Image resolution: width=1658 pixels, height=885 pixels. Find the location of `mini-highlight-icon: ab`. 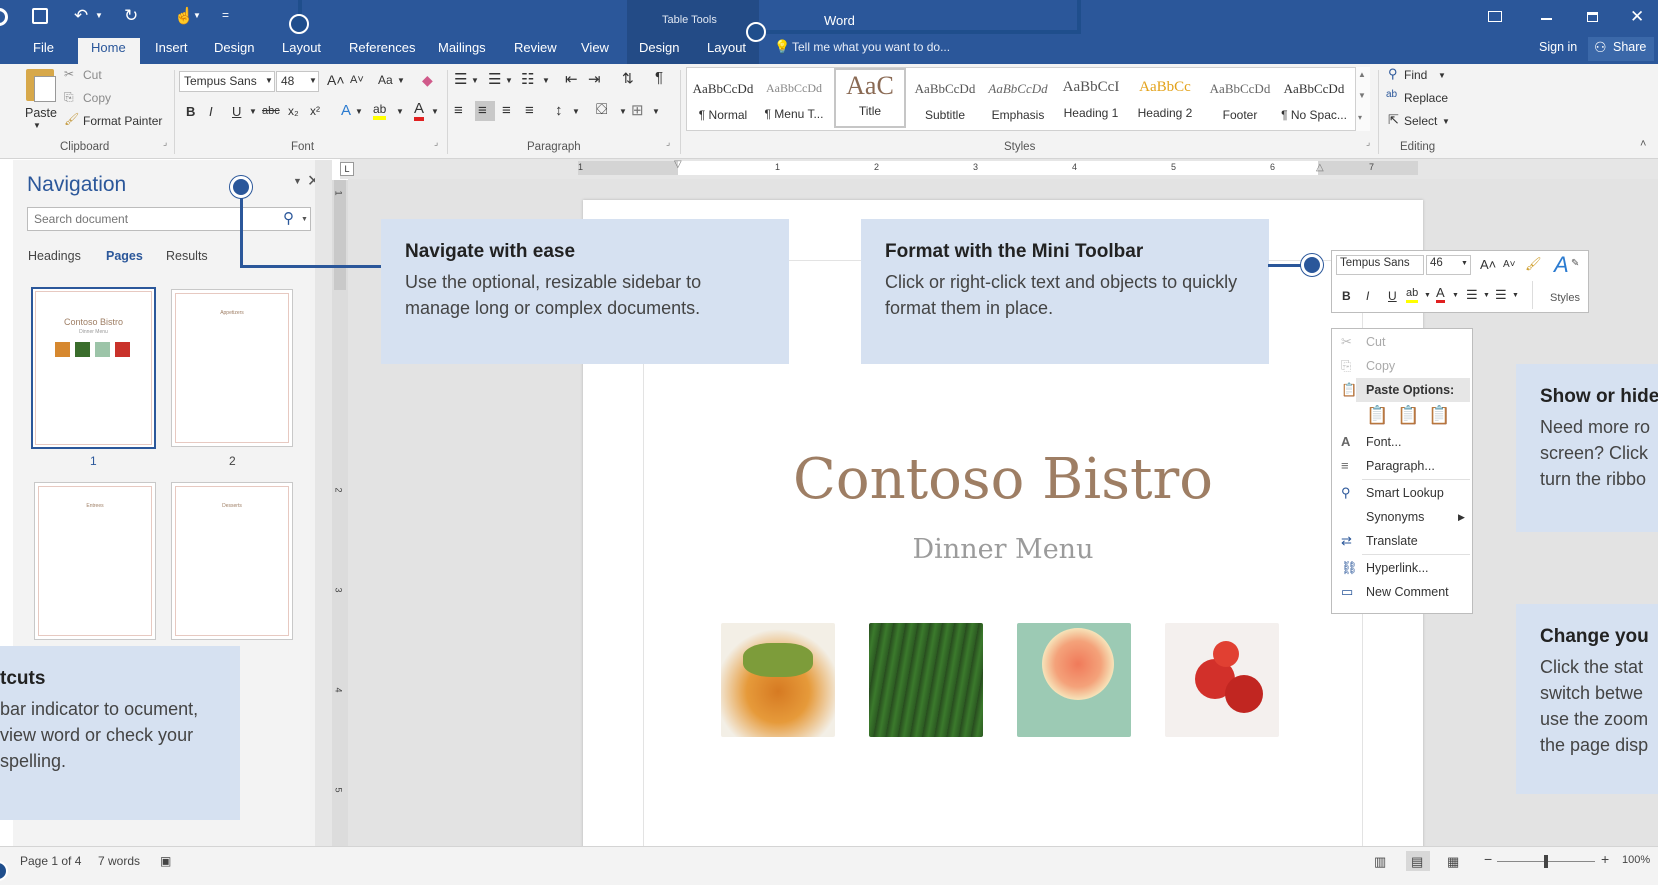

mini-highlight-icon: ab is located at coordinates (1412, 295).